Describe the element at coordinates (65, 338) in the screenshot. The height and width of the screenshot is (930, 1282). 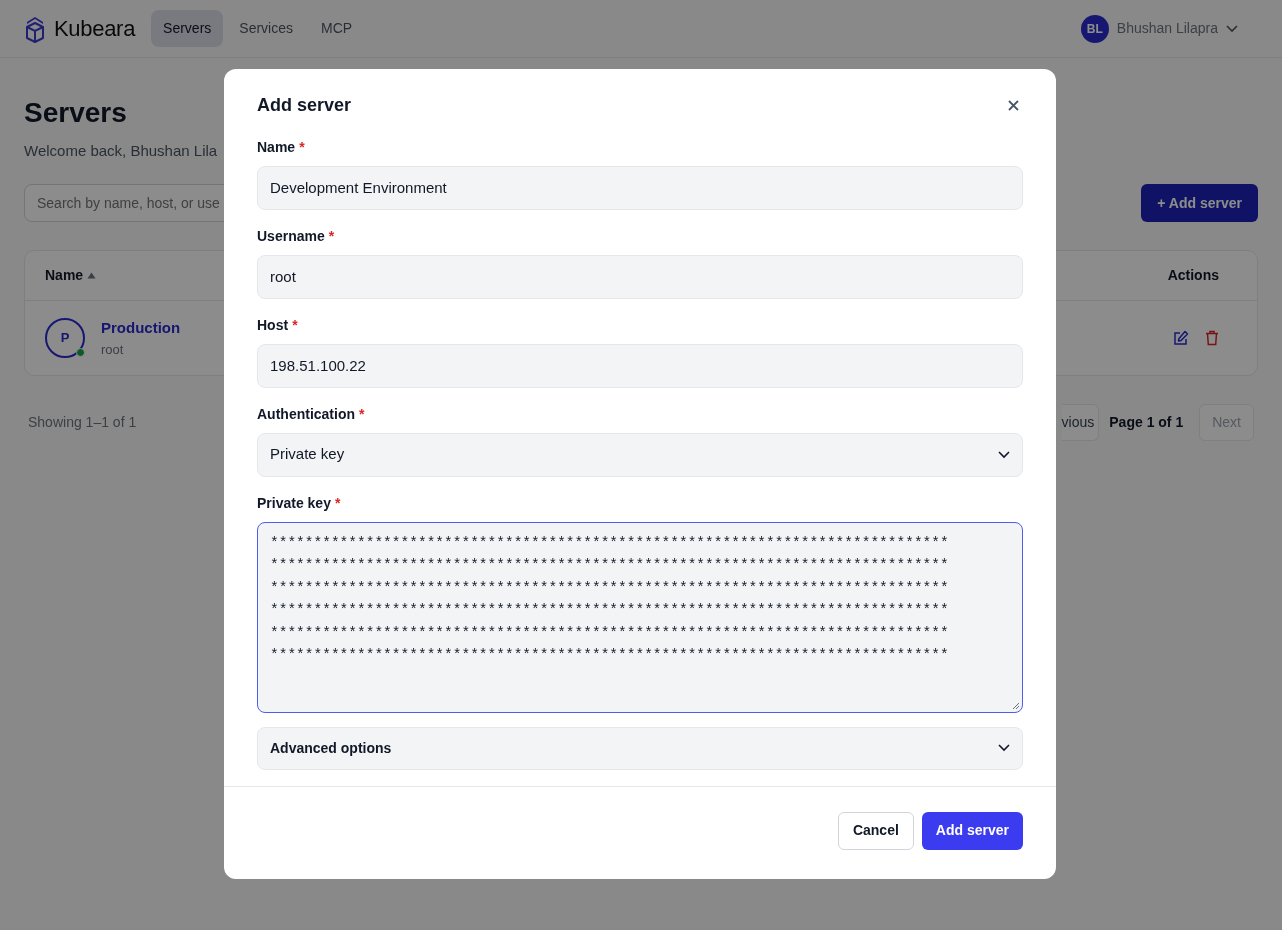
I see `server-avatar: P` at that location.